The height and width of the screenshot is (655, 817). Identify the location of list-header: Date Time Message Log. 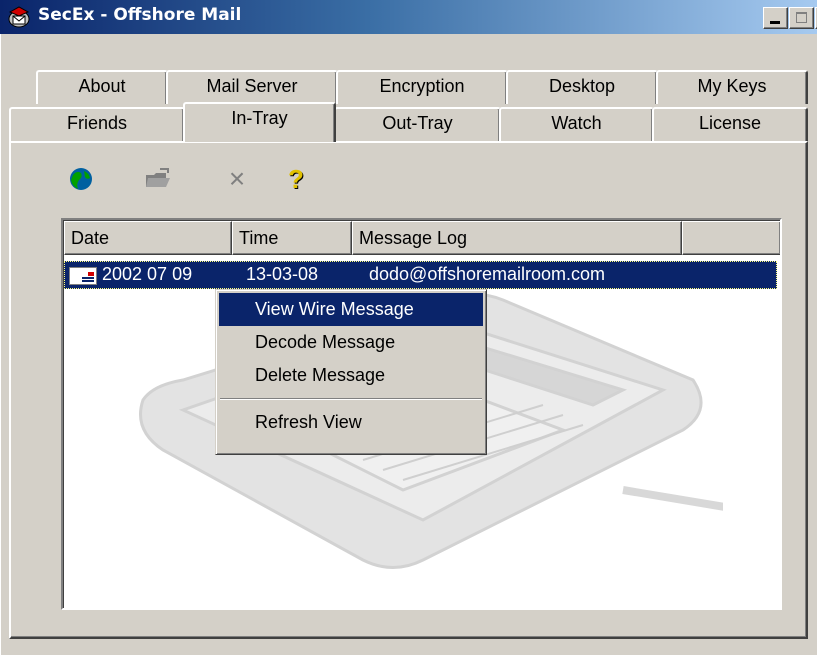
(422, 238).